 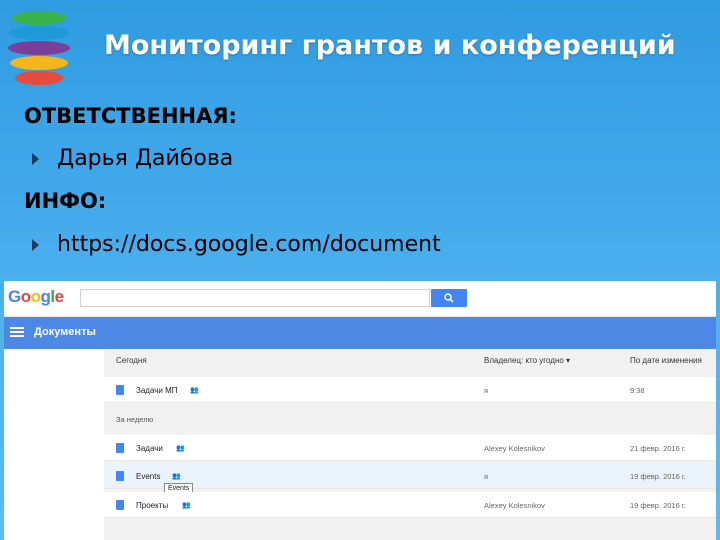 I want to click on document-name: Проекты, so click(x=152, y=505).